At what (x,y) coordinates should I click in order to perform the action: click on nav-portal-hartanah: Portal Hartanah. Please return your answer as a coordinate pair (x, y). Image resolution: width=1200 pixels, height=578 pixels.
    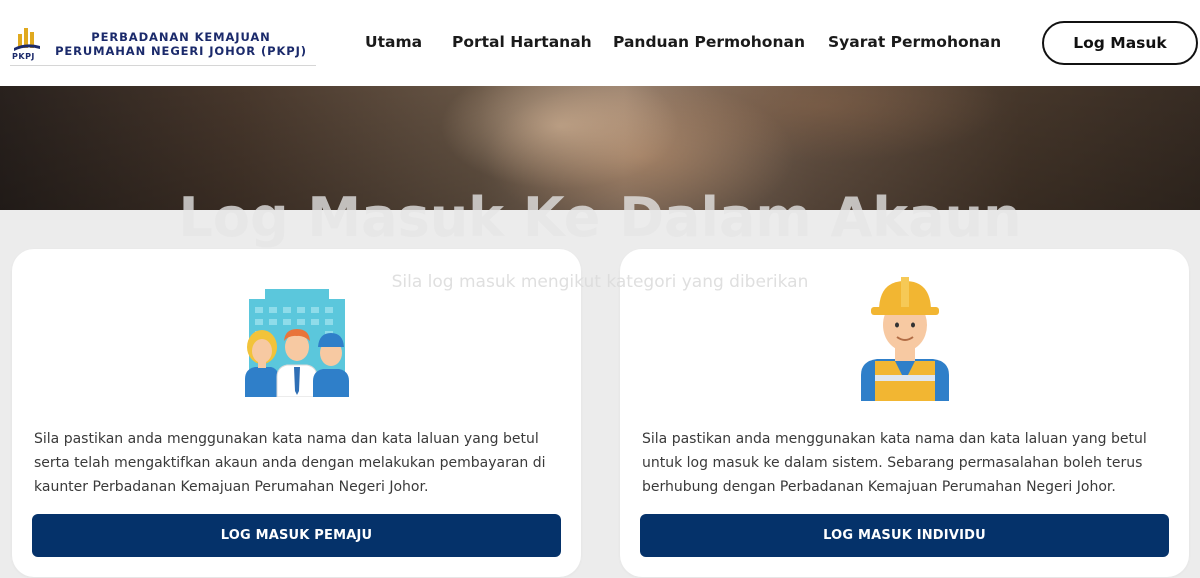
    Looking at the image, I should click on (522, 42).